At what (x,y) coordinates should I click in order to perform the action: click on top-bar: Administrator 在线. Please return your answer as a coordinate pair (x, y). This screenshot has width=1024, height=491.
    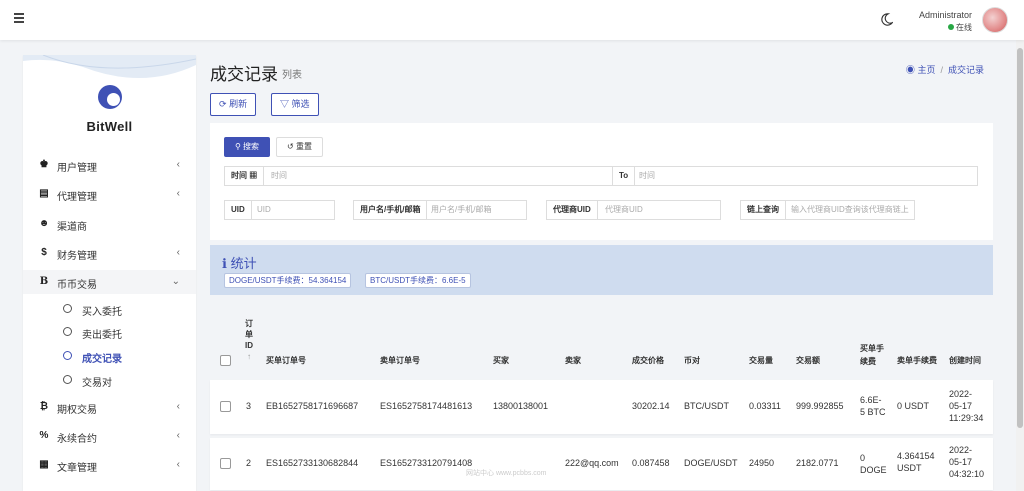
    Looking at the image, I should click on (512, 20).